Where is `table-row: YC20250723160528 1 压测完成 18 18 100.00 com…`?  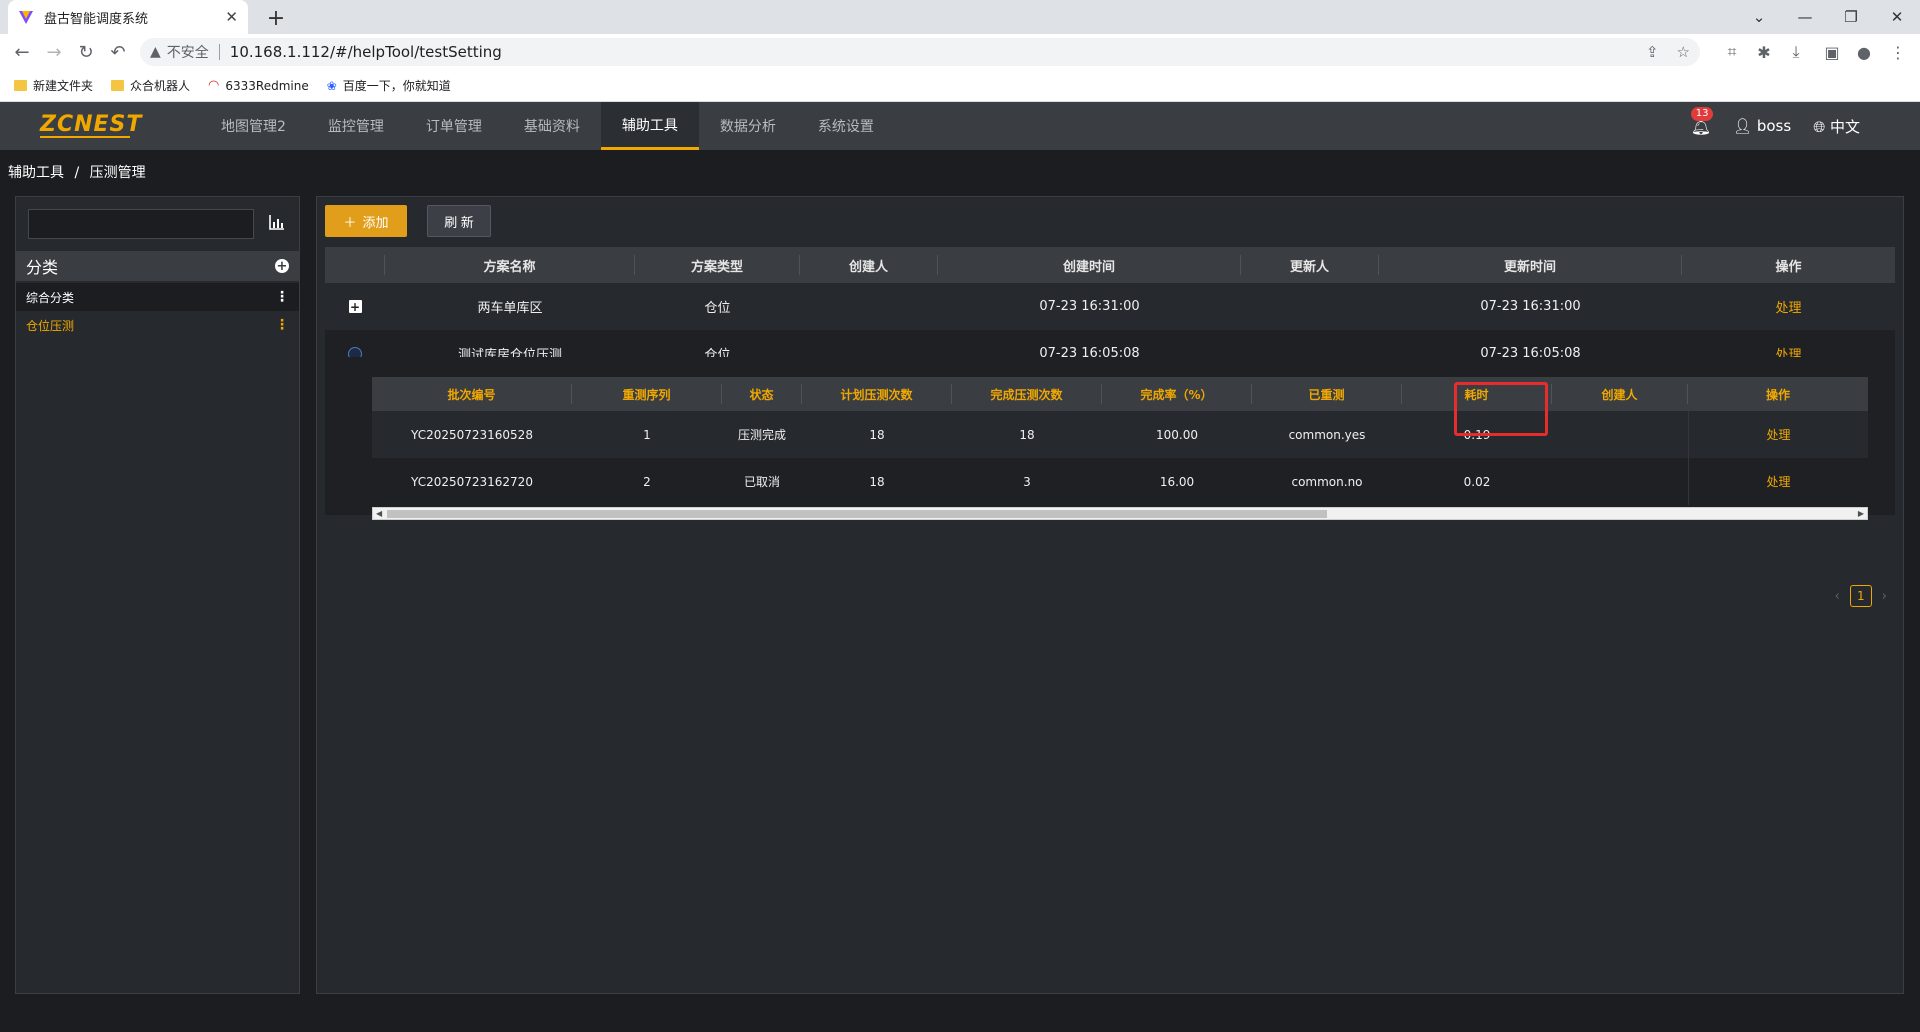 table-row: YC20250723160528 1 压测完成 18 18 100.00 com… is located at coordinates (1120, 434).